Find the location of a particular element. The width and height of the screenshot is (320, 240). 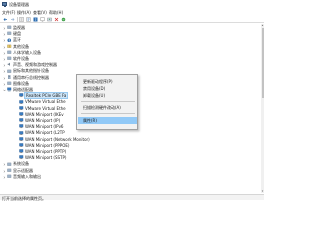

back-arrow-icon is located at coordinates (5, 19).